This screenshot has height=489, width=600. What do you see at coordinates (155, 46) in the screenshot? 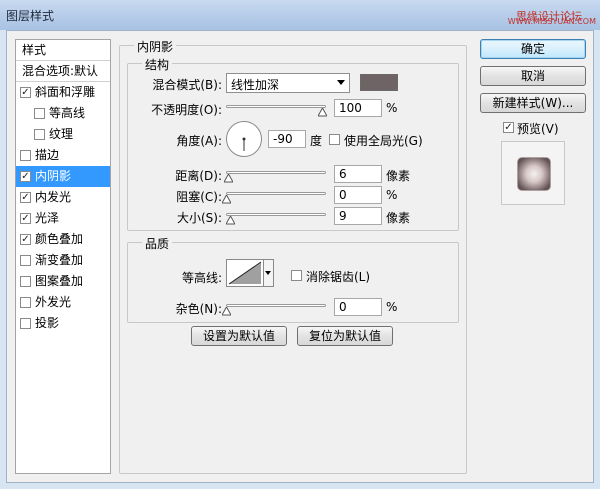
I see `panel-title: 内阴影` at bounding box center [155, 46].